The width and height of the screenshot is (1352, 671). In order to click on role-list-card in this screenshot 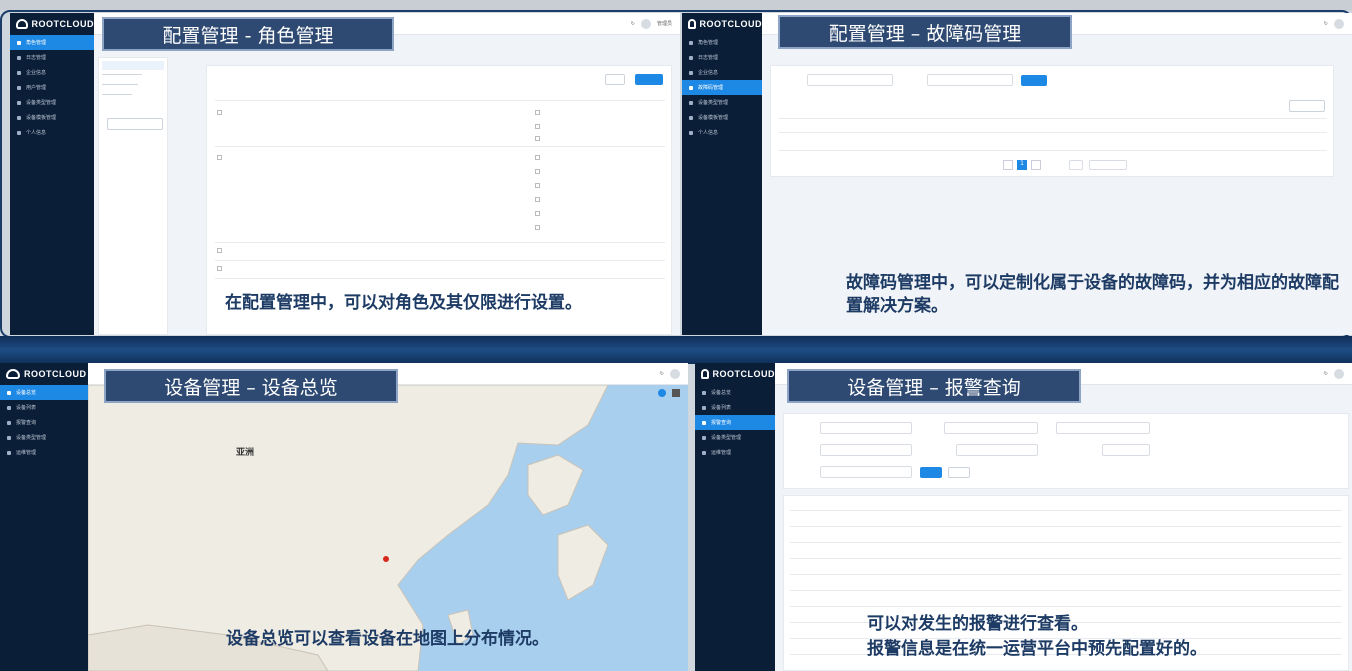, I will do `click(133, 196)`.